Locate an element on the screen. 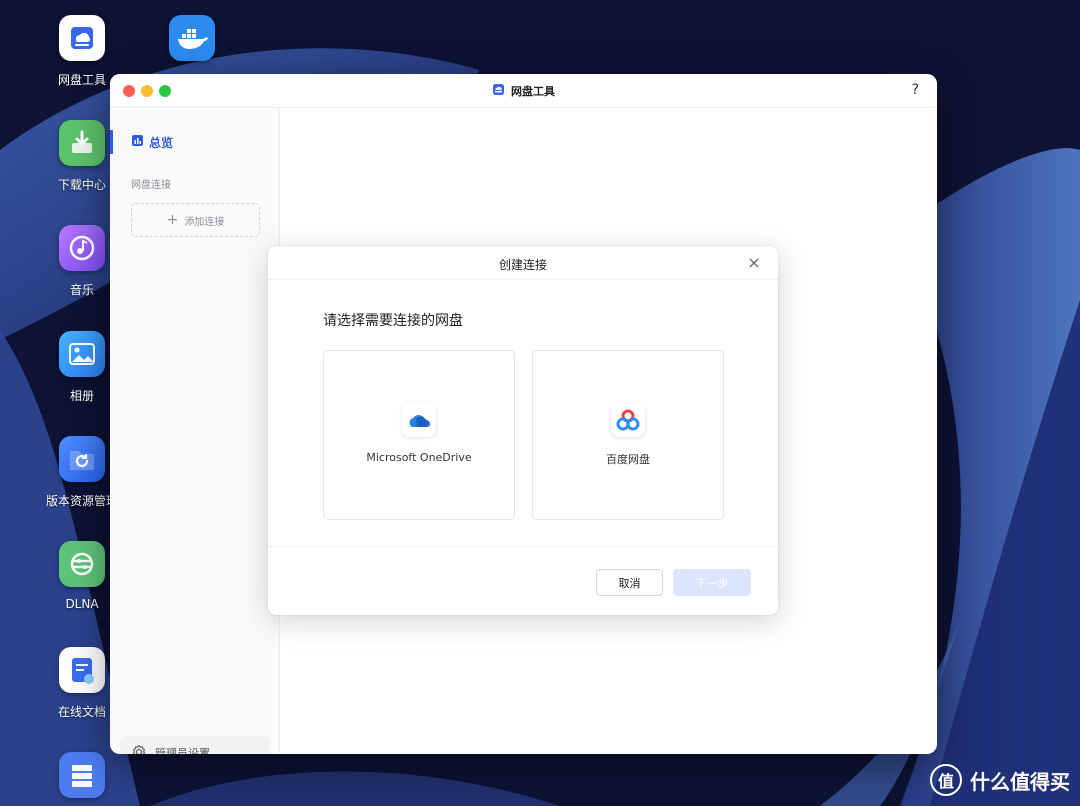 Image resolution: width=1080 pixels, height=806 pixels. option-card-onedrive: Microsoft OneDrive is located at coordinates (419, 435).